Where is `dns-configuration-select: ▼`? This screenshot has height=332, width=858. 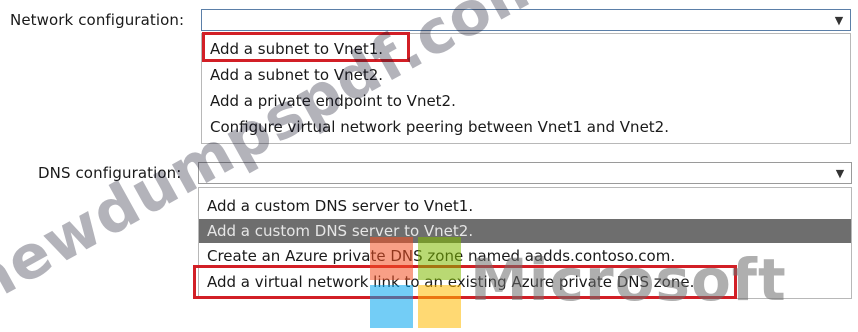 dns-configuration-select: ▼ is located at coordinates (525, 173).